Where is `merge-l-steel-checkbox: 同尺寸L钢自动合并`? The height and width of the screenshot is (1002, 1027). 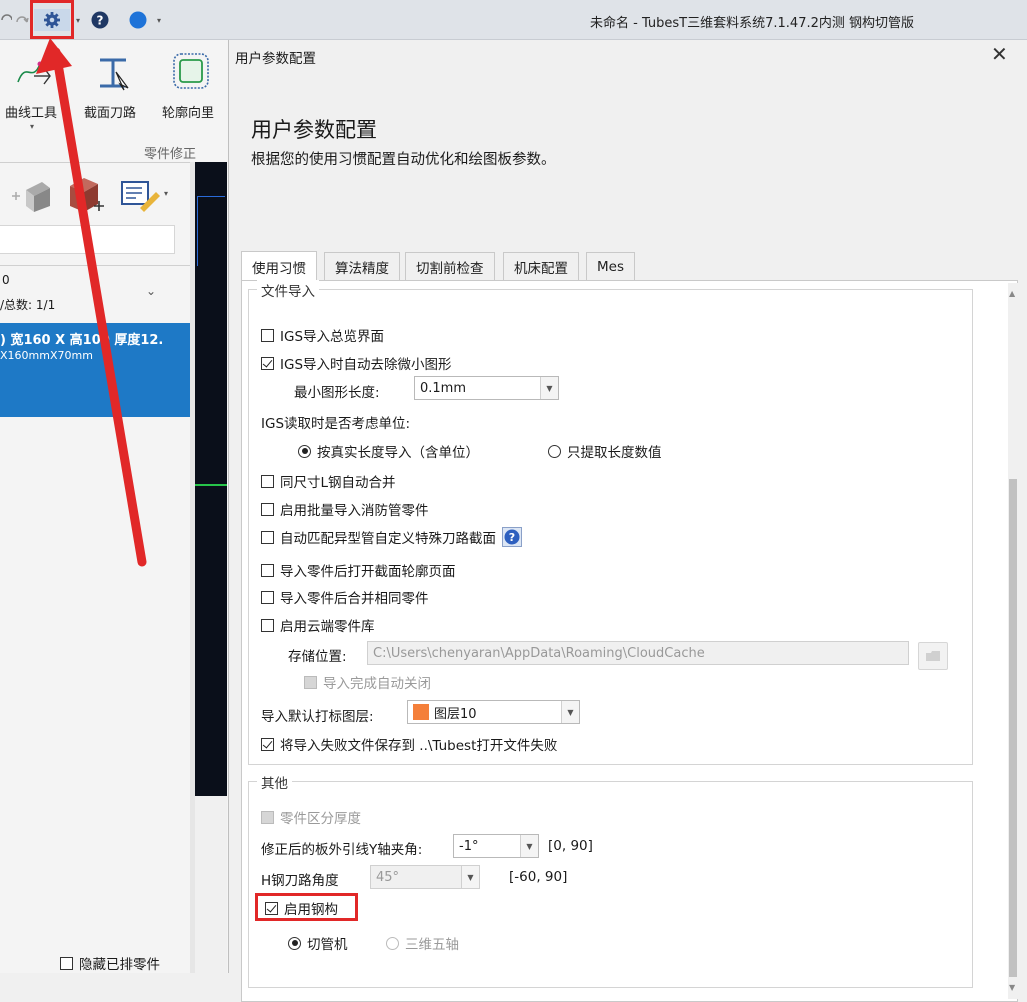 merge-l-steel-checkbox: 同尺寸L钢自动合并 is located at coordinates (328, 481).